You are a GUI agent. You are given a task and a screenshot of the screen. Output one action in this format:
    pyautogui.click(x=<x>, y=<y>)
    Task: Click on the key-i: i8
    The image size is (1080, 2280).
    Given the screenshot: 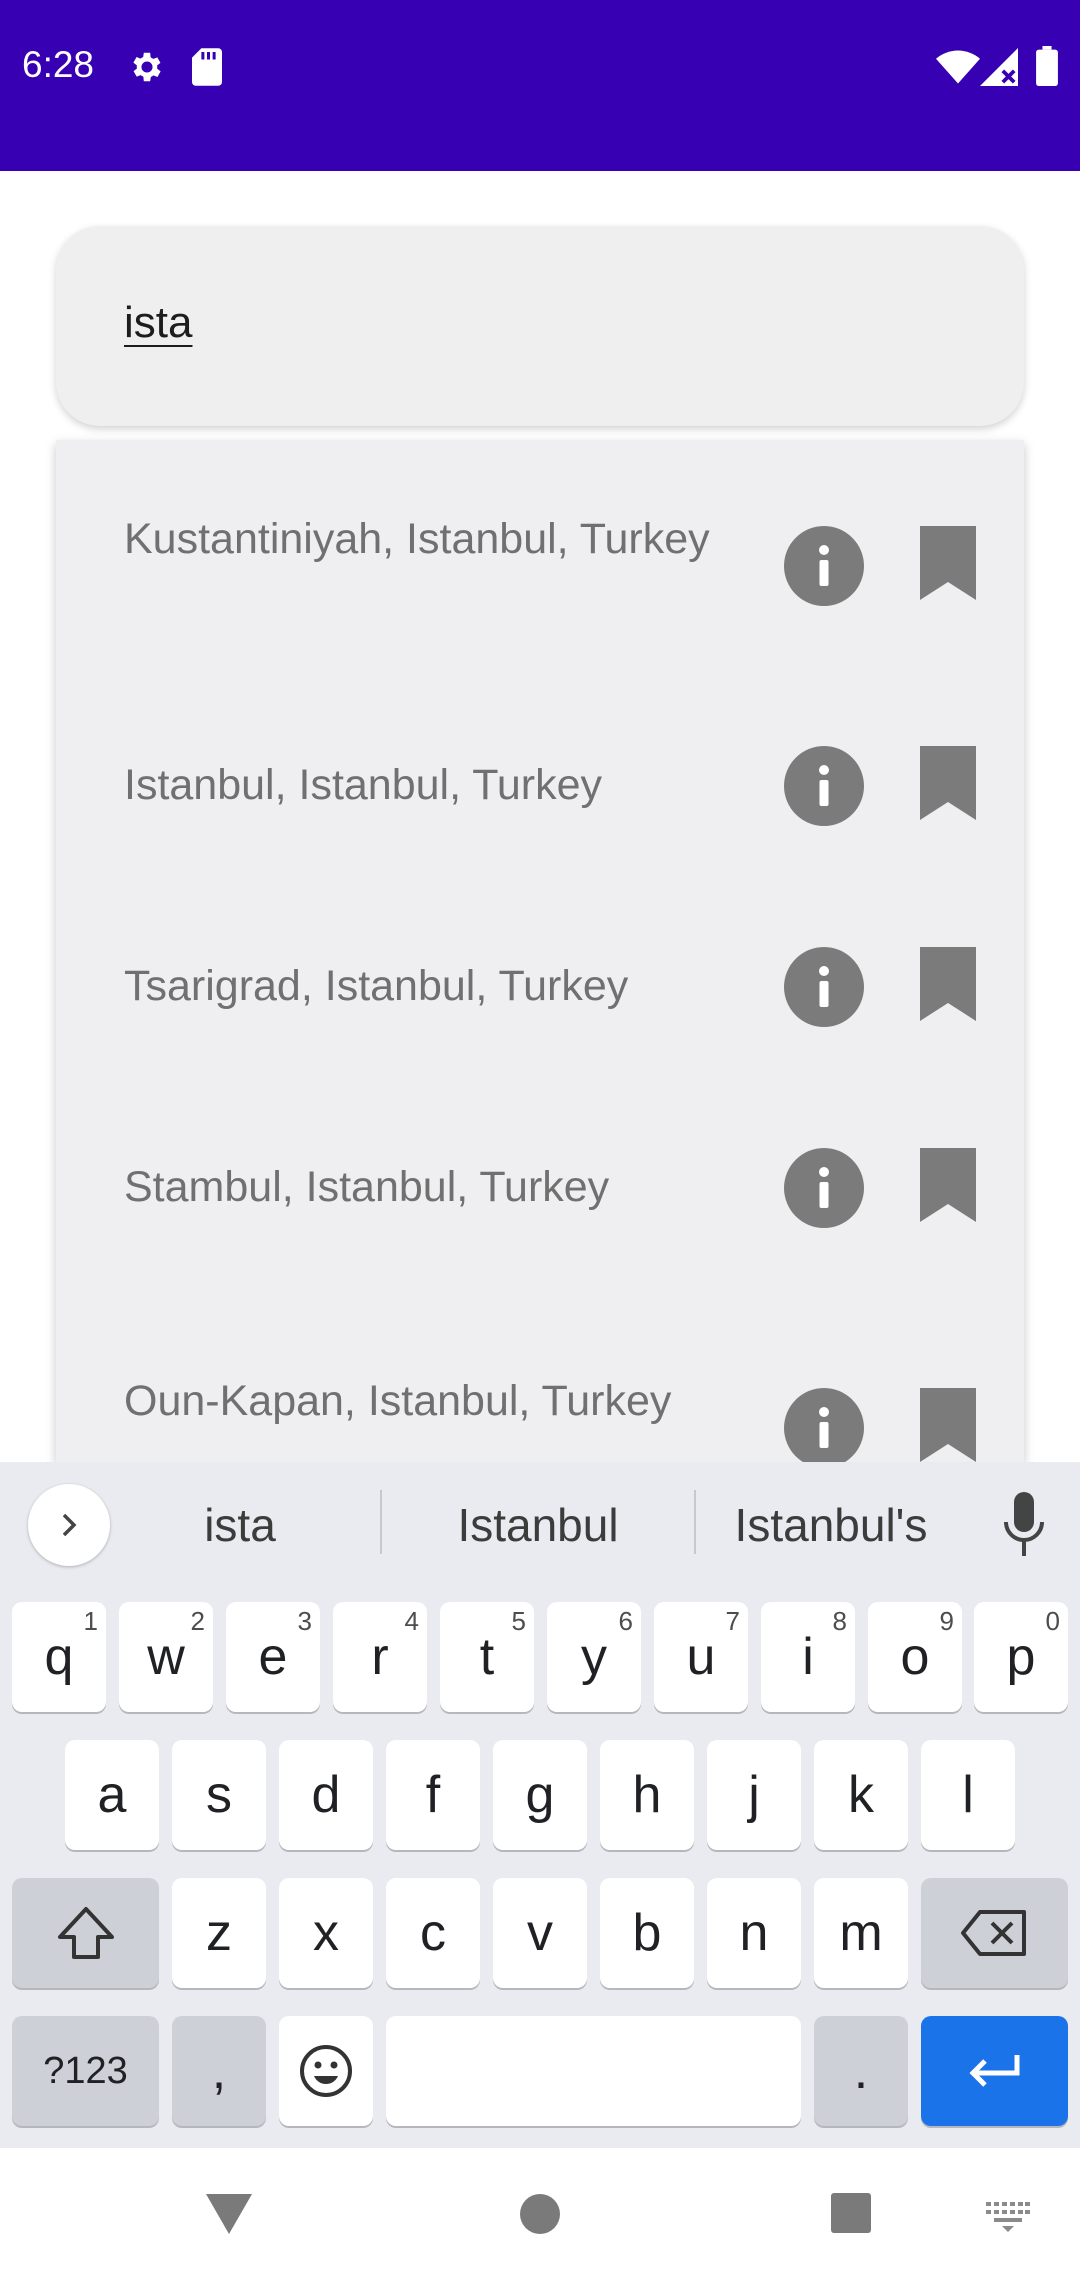 What is the action you would take?
    pyautogui.click(x=808, y=1657)
    